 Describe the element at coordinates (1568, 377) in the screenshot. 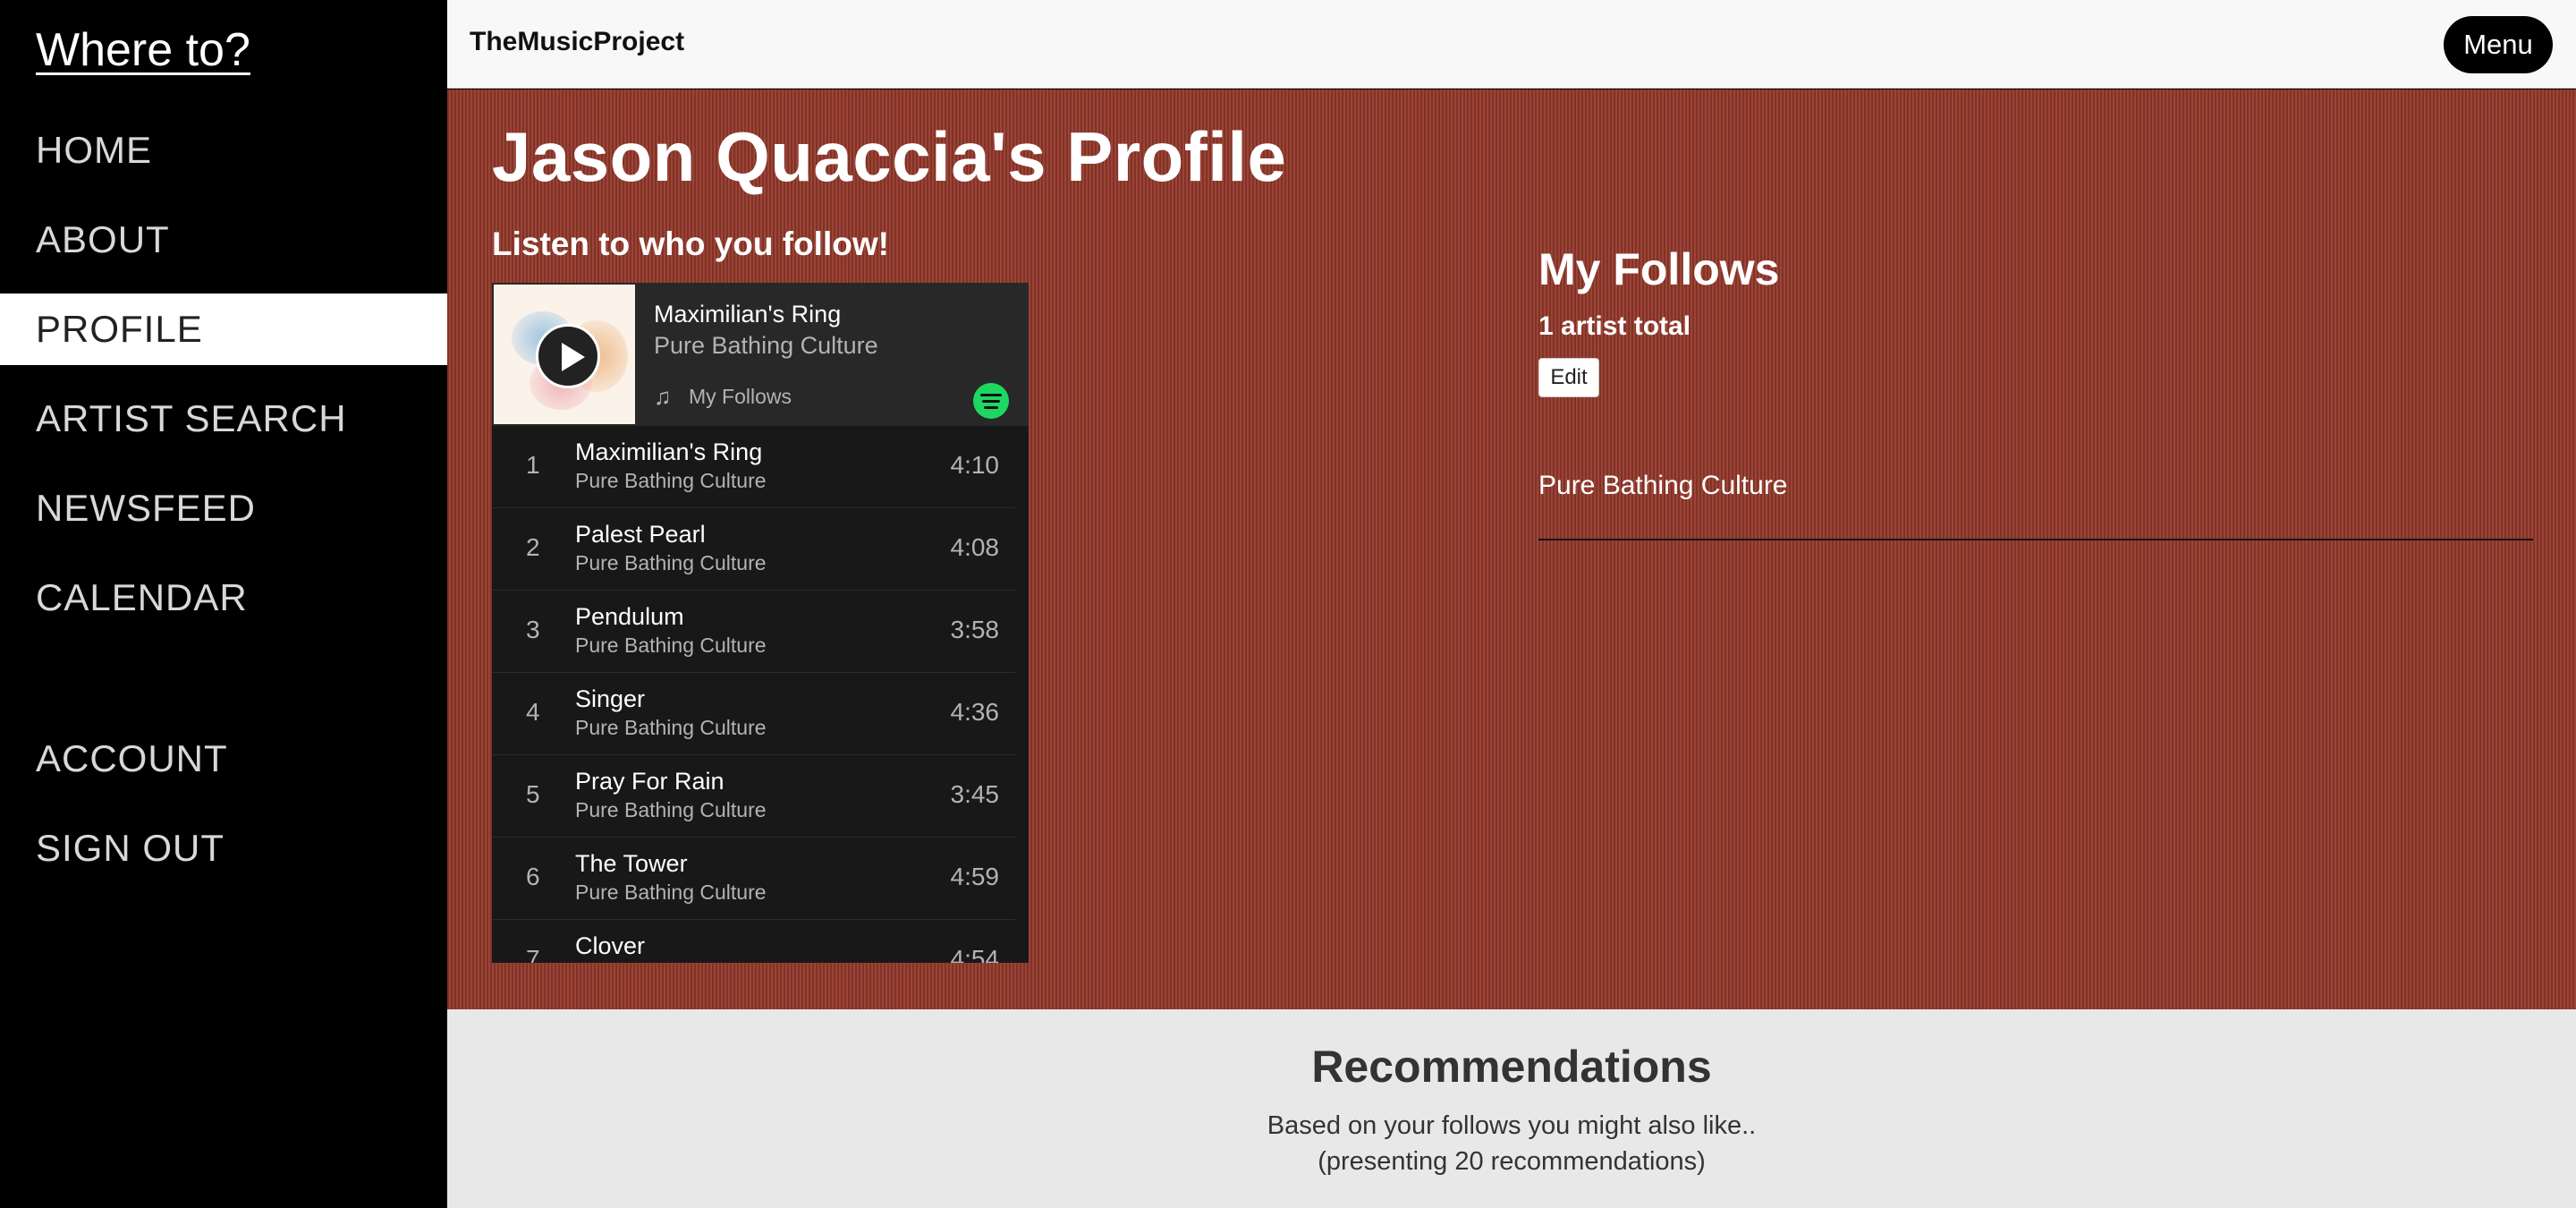

I see `edit-follows-button: Edit` at that location.